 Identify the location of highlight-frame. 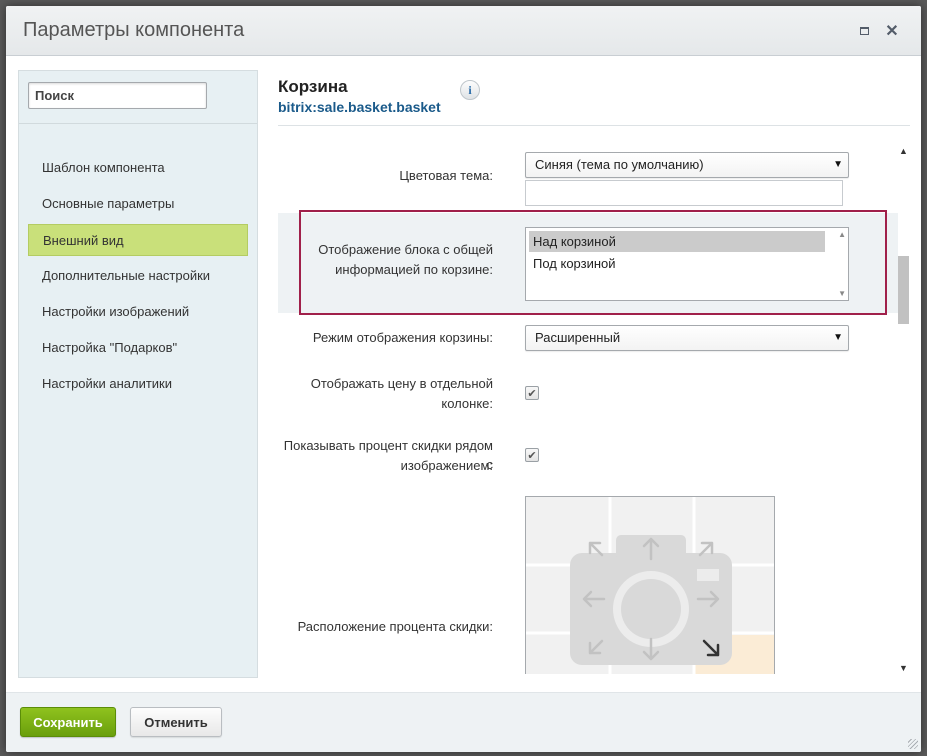
(593, 262).